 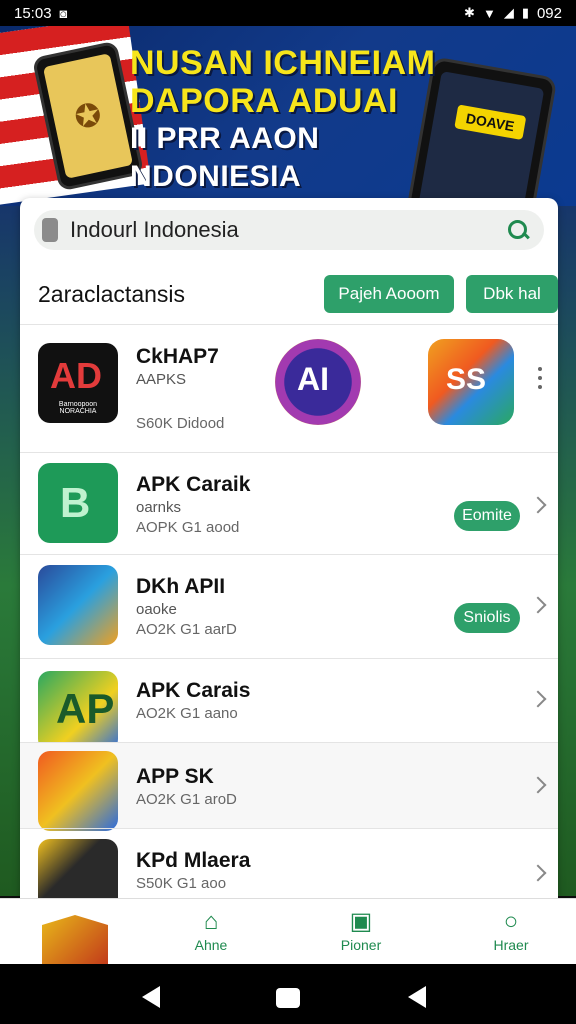 I want to click on vibrate-icon: ✱, so click(x=469, y=12).